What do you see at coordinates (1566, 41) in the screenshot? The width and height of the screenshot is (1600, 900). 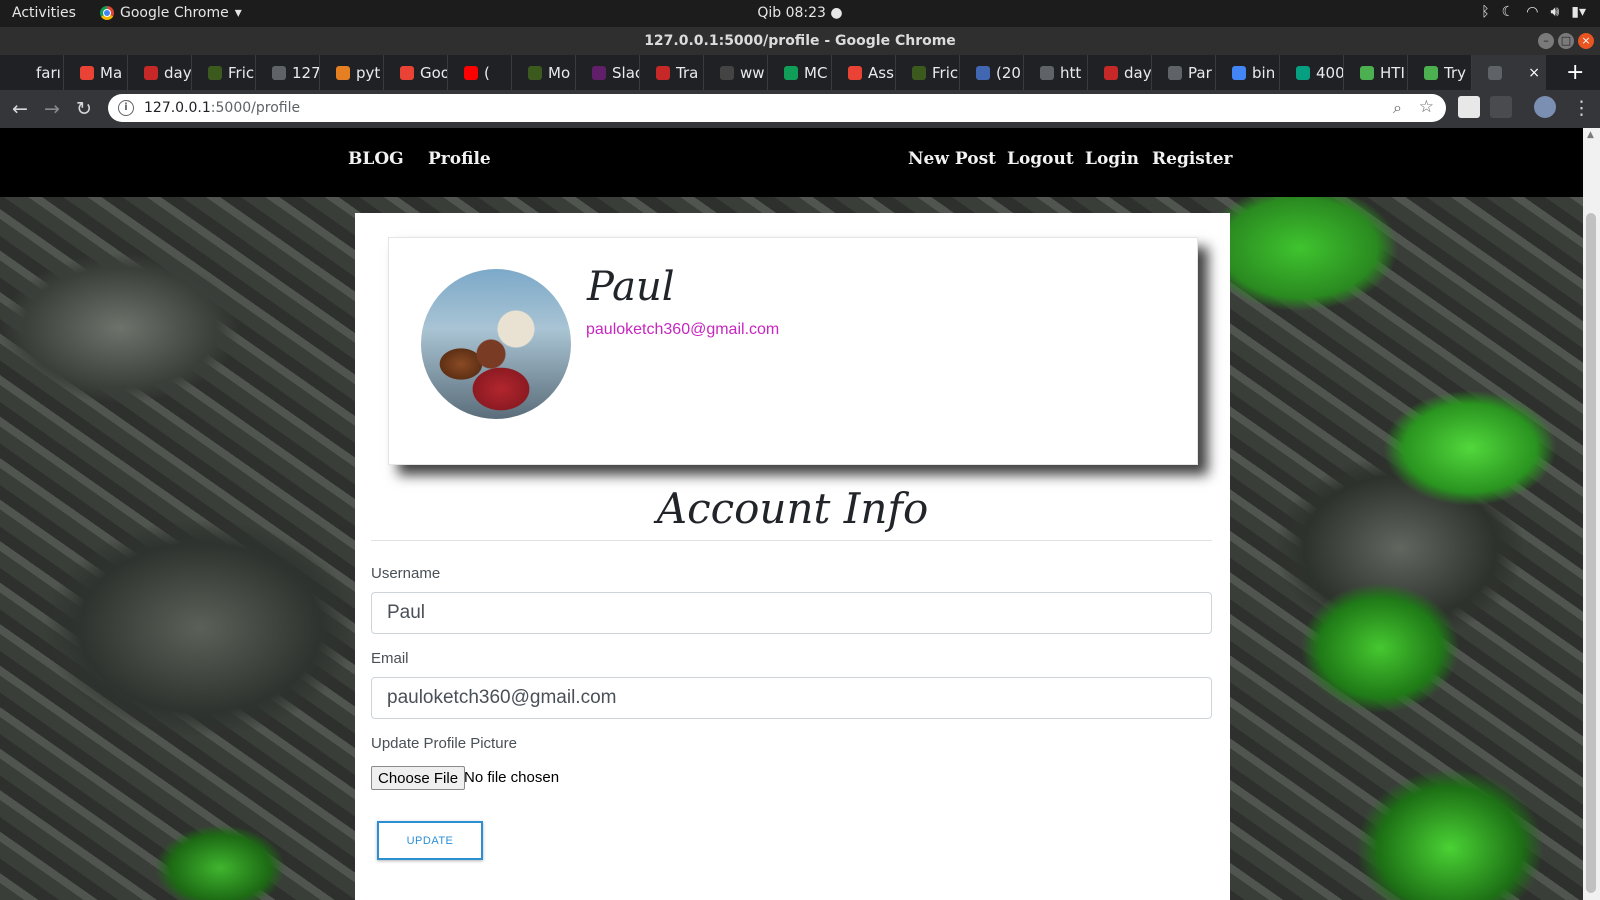 I see `maximize-icon: □` at bounding box center [1566, 41].